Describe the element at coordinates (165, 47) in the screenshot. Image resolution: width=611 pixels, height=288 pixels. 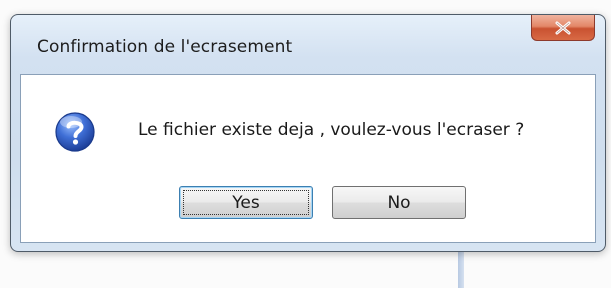
I see `dialog-title: Confirmation de l'ecrasement` at that location.